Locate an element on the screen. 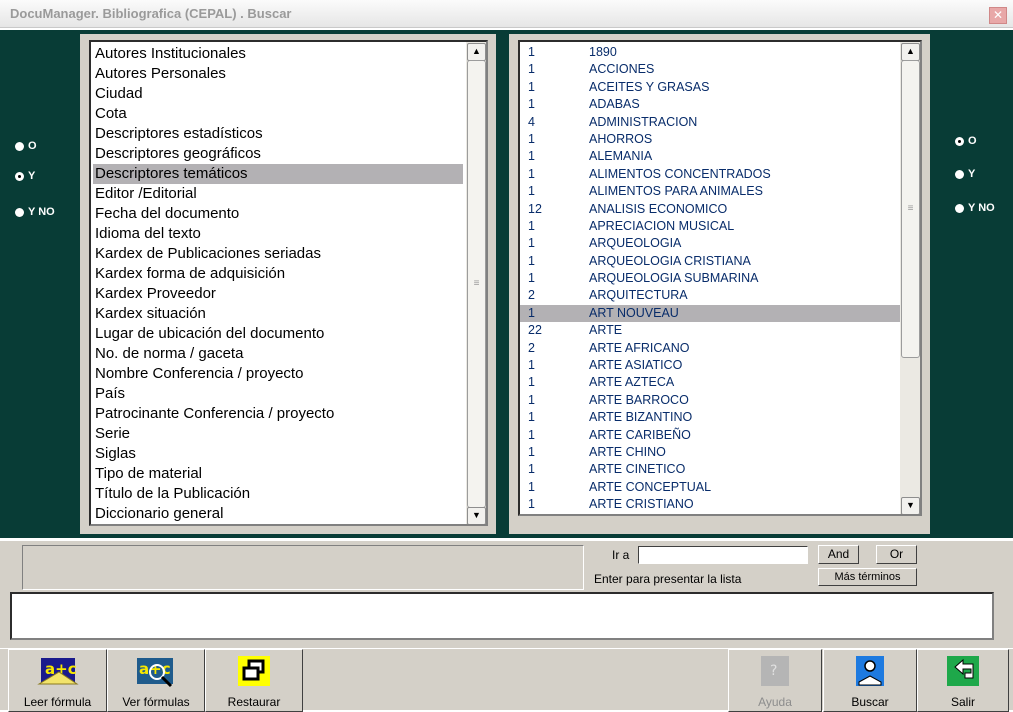  field-item: Patrocinante Conferencia / proyecto is located at coordinates (278, 414).